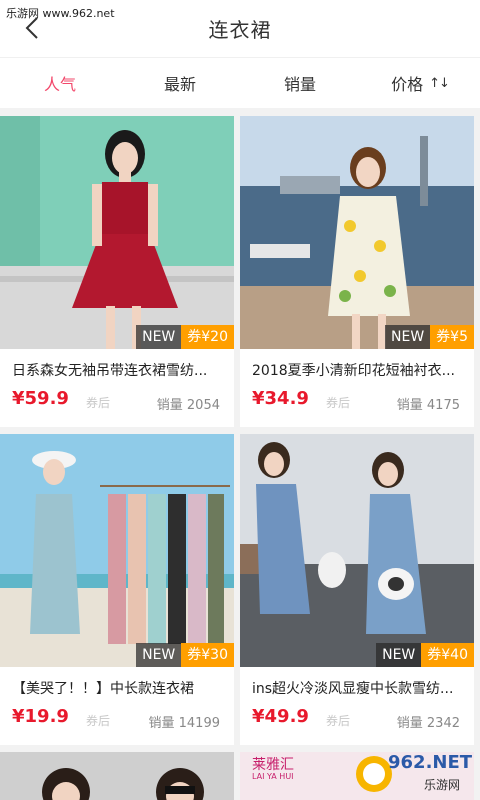  Describe the element at coordinates (60, 83) in the screenshot. I see `tab-popular: 人气` at that location.